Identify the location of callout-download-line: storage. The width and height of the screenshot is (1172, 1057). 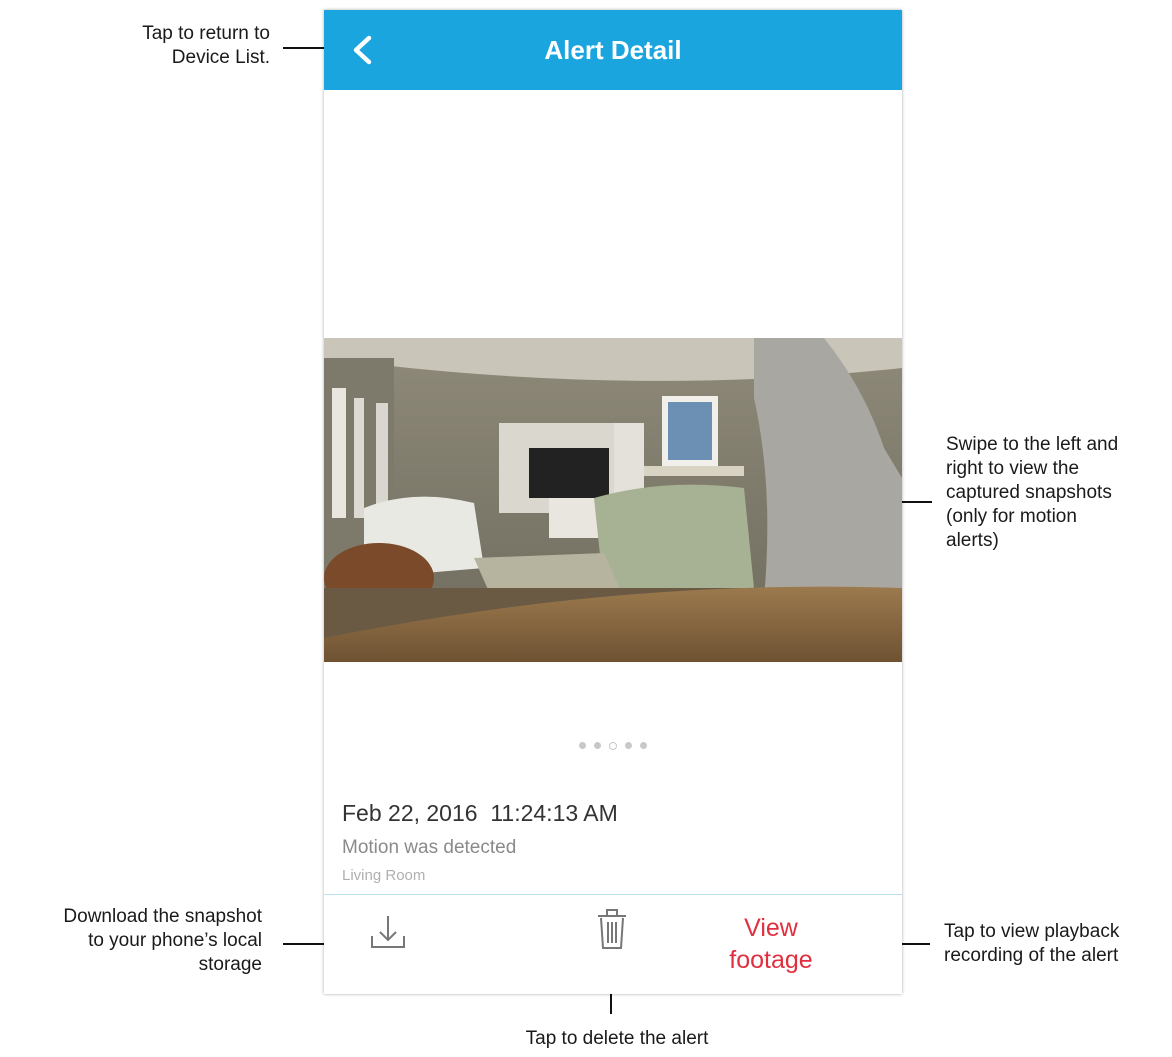
(230, 964).